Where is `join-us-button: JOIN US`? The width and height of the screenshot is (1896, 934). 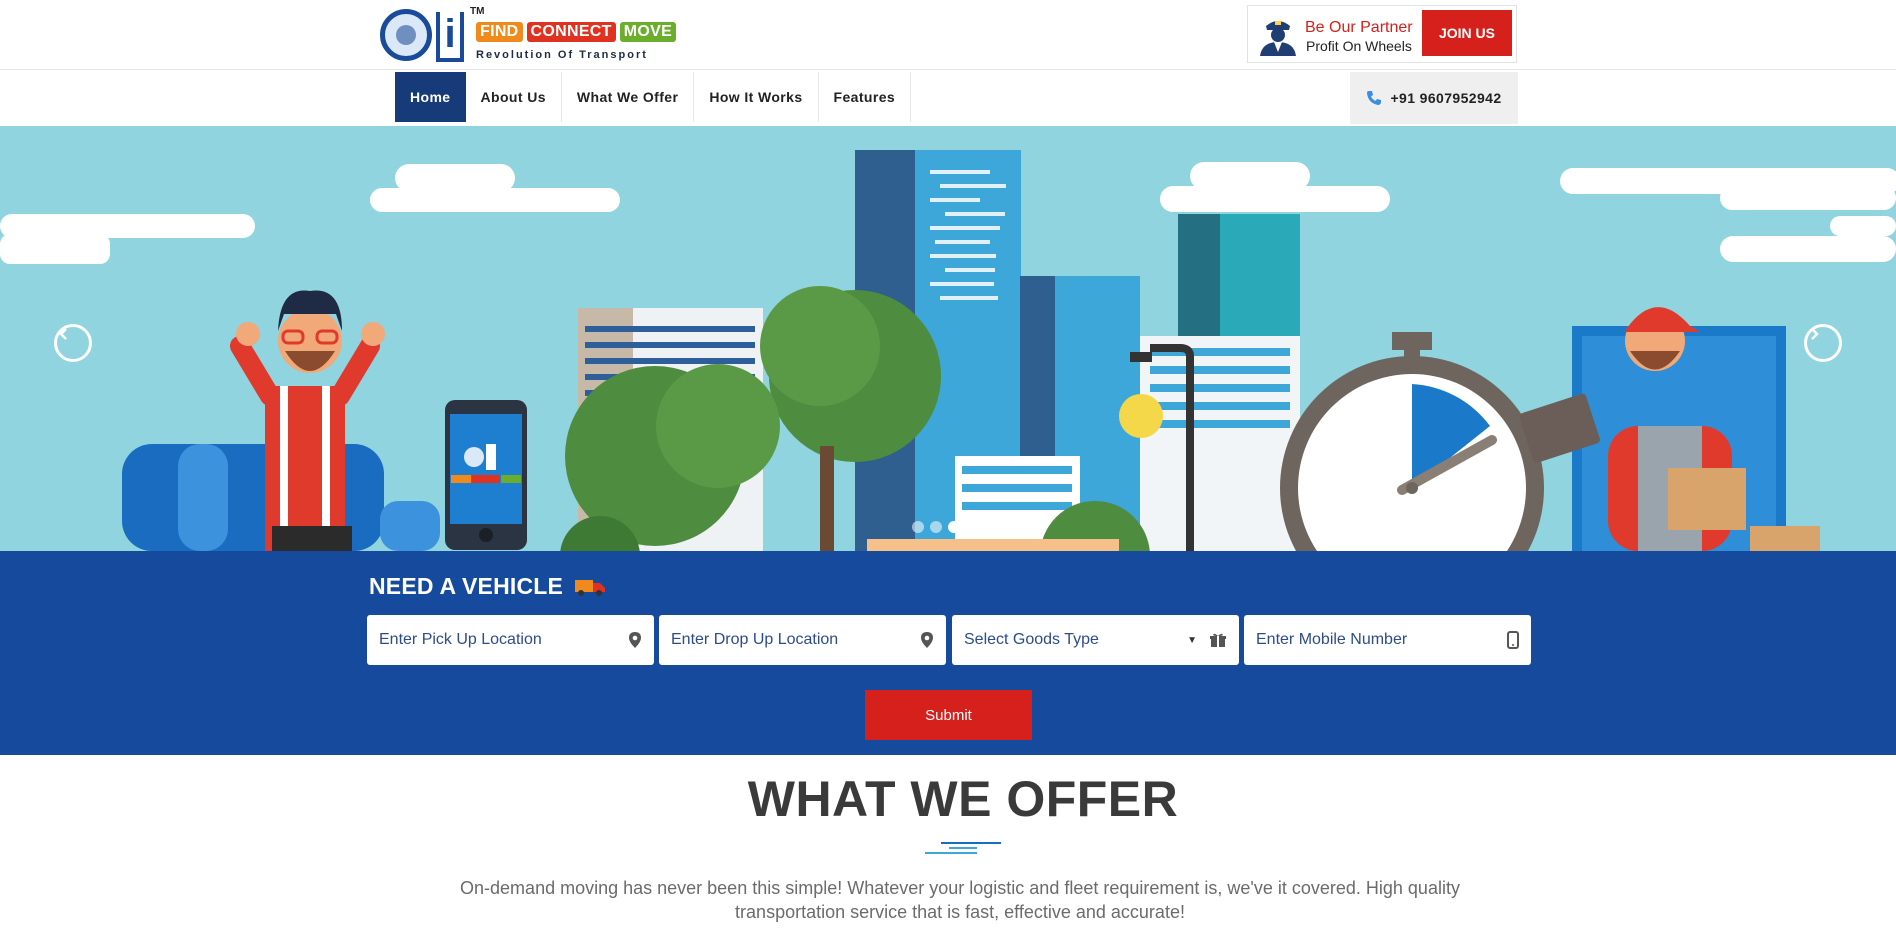
join-us-button: JOIN US is located at coordinates (1467, 33).